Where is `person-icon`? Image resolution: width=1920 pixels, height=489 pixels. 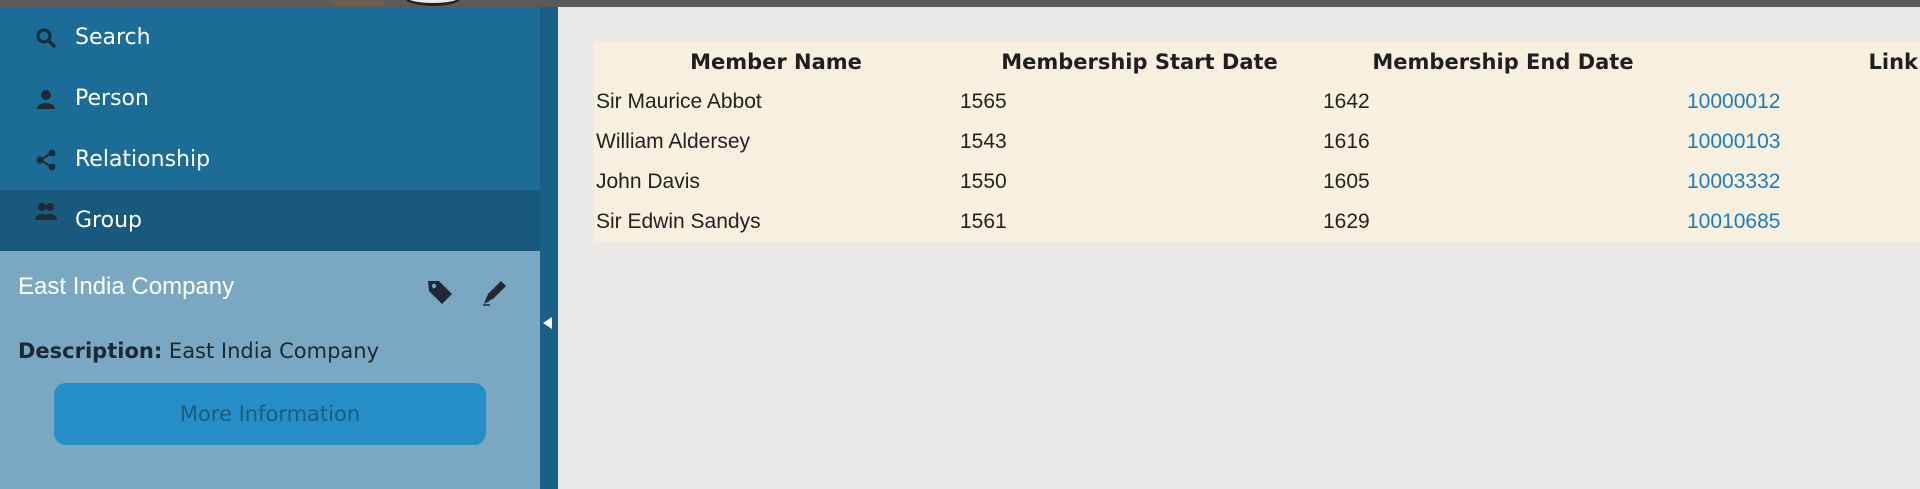
person-icon is located at coordinates (46, 99).